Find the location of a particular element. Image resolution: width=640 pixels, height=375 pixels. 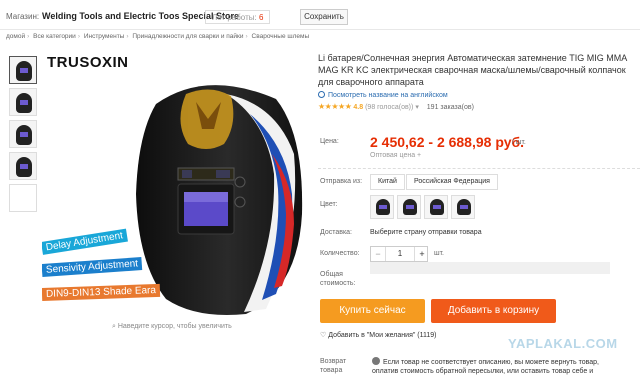

star-rating-icon: ★★★★★ is located at coordinates (335, 106).